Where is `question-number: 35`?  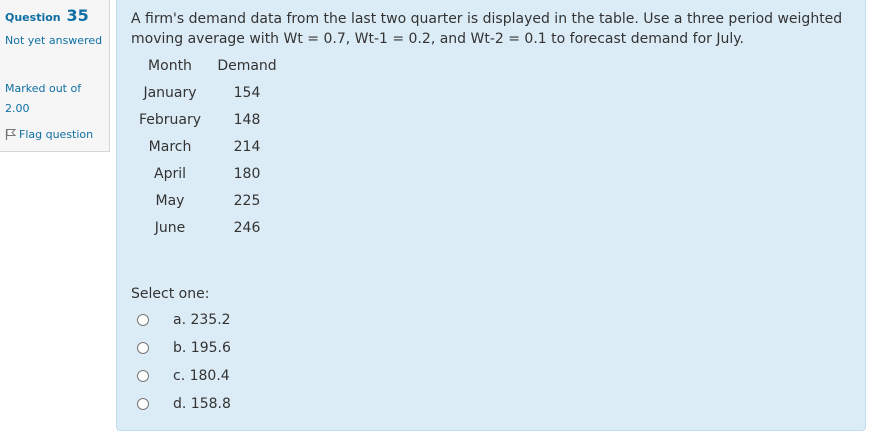
question-number: 35 is located at coordinates (77, 15).